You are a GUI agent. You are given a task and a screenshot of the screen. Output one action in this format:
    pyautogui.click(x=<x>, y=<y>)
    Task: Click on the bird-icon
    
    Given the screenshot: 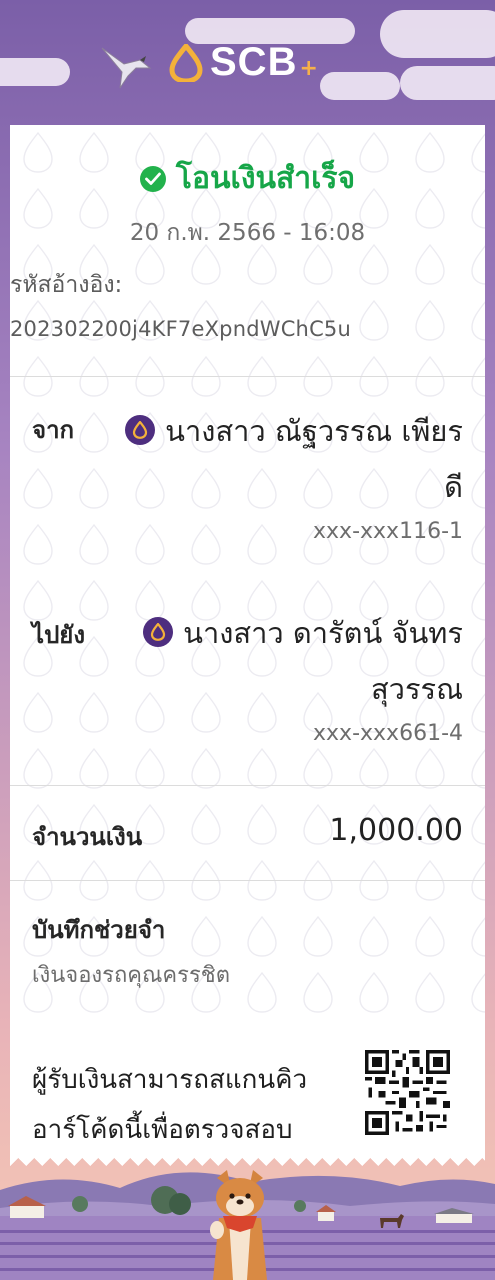 What is the action you would take?
    pyautogui.click(x=126, y=68)
    